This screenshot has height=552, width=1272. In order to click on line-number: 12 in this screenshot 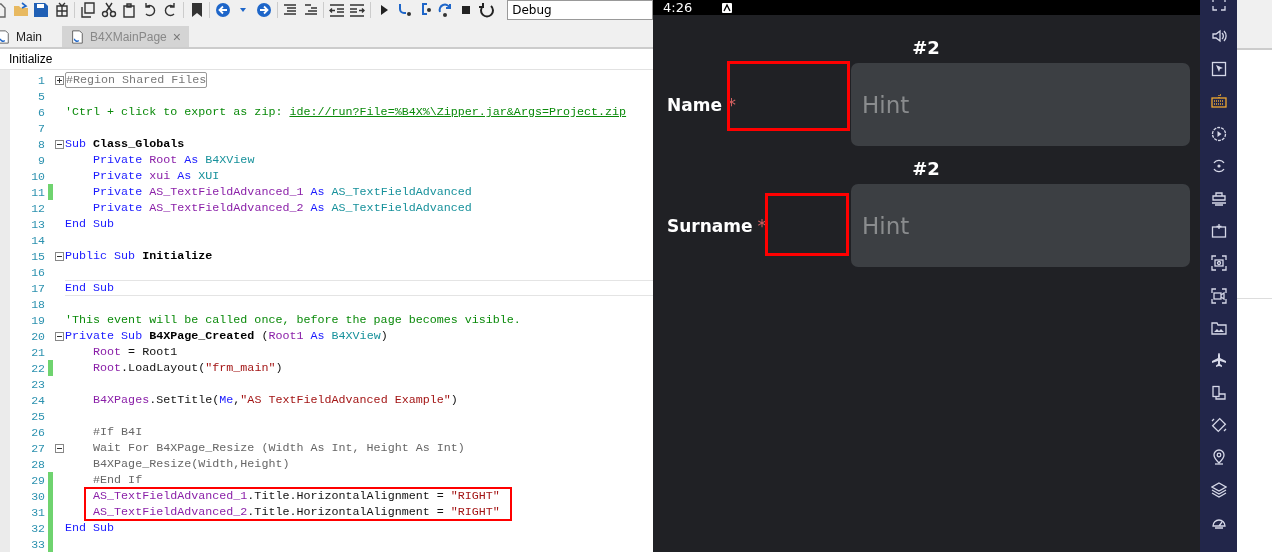, I will do `click(37, 208)`.